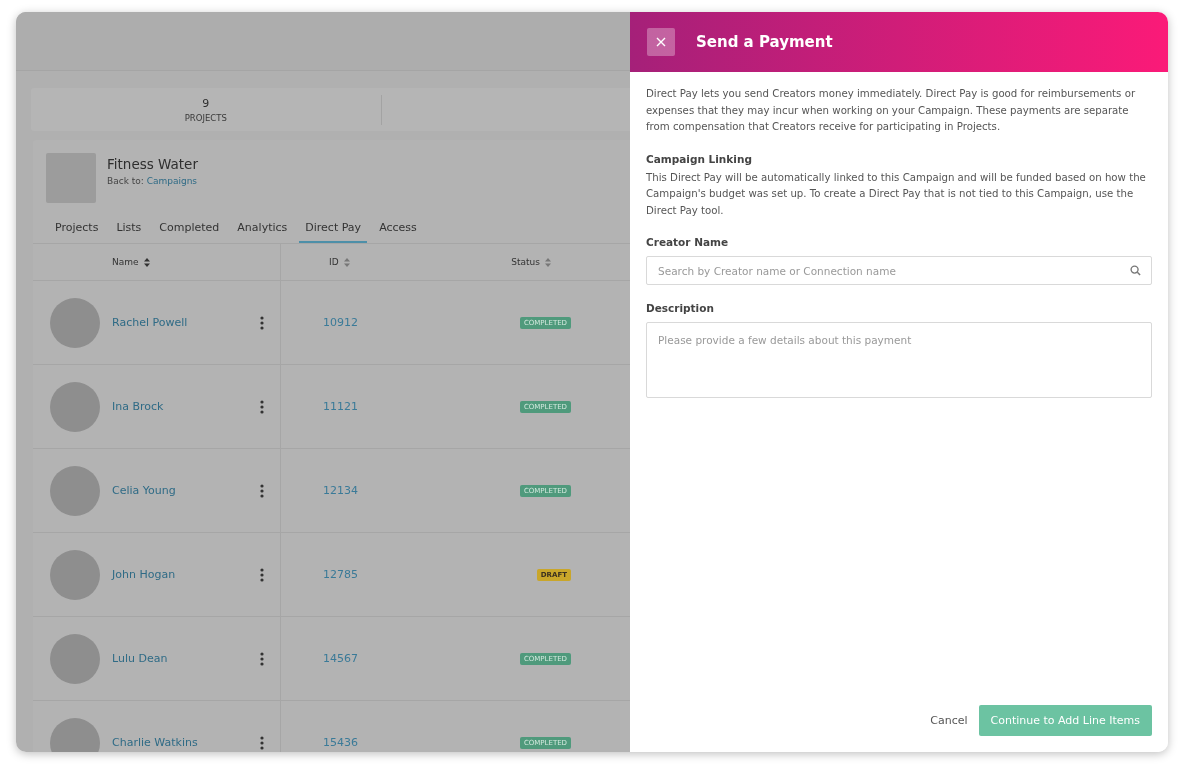 The height and width of the screenshot is (772, 1184). I want to click on id-link: 12134, so click(340, 490).